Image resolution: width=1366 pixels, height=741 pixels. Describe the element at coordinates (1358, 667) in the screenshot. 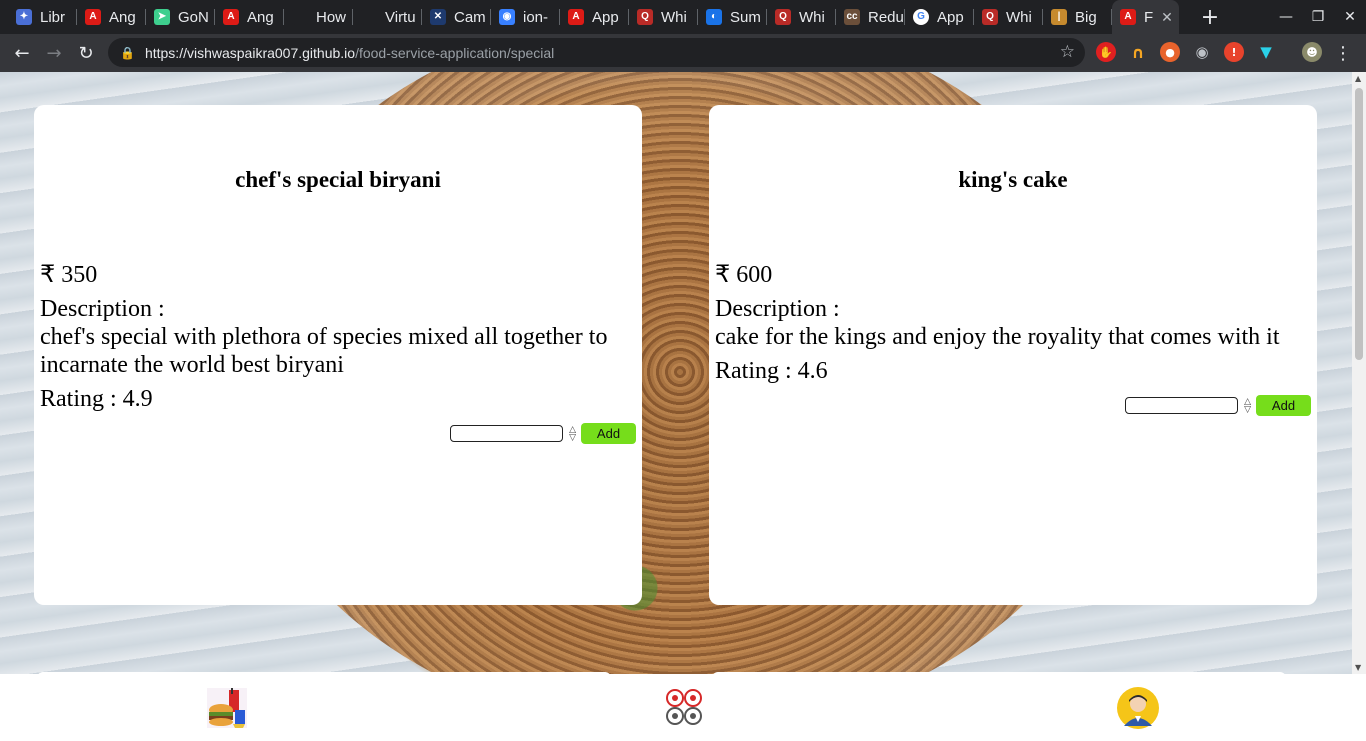

I see `scroll-down-arrow-icon: ▼` at that location.